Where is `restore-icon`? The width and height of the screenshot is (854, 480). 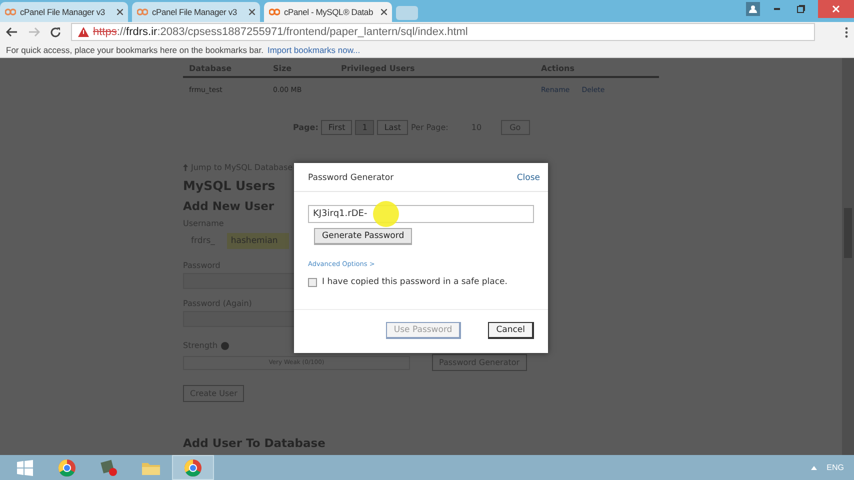
restore-icon is located at coordinates (801, 9).